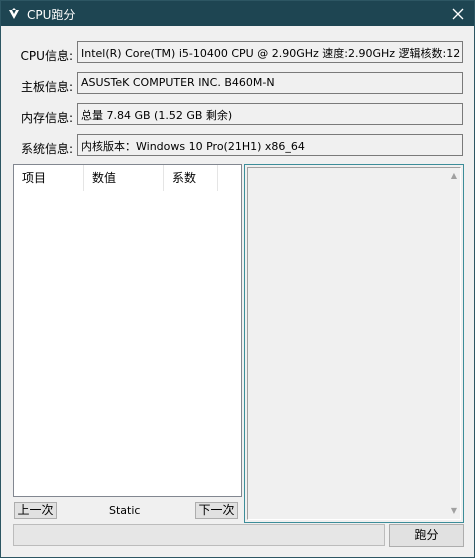 This screenshot has width=475, height=558. I want to click on app-logo-icon, so click(14, 13).